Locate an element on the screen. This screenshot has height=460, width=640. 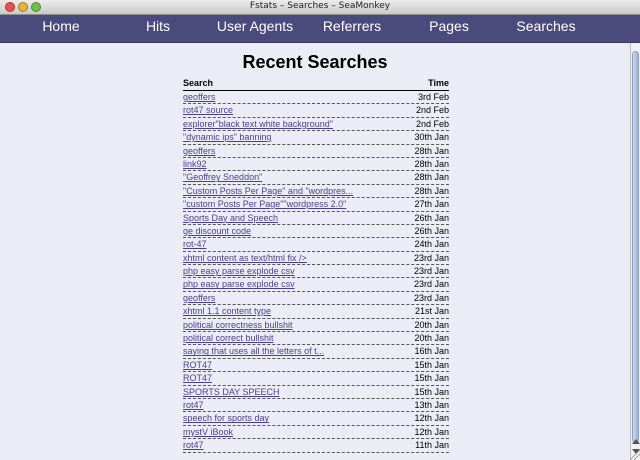
search-query-link: SPORTS DAY SPEECH is located at coordinates (231, 392).